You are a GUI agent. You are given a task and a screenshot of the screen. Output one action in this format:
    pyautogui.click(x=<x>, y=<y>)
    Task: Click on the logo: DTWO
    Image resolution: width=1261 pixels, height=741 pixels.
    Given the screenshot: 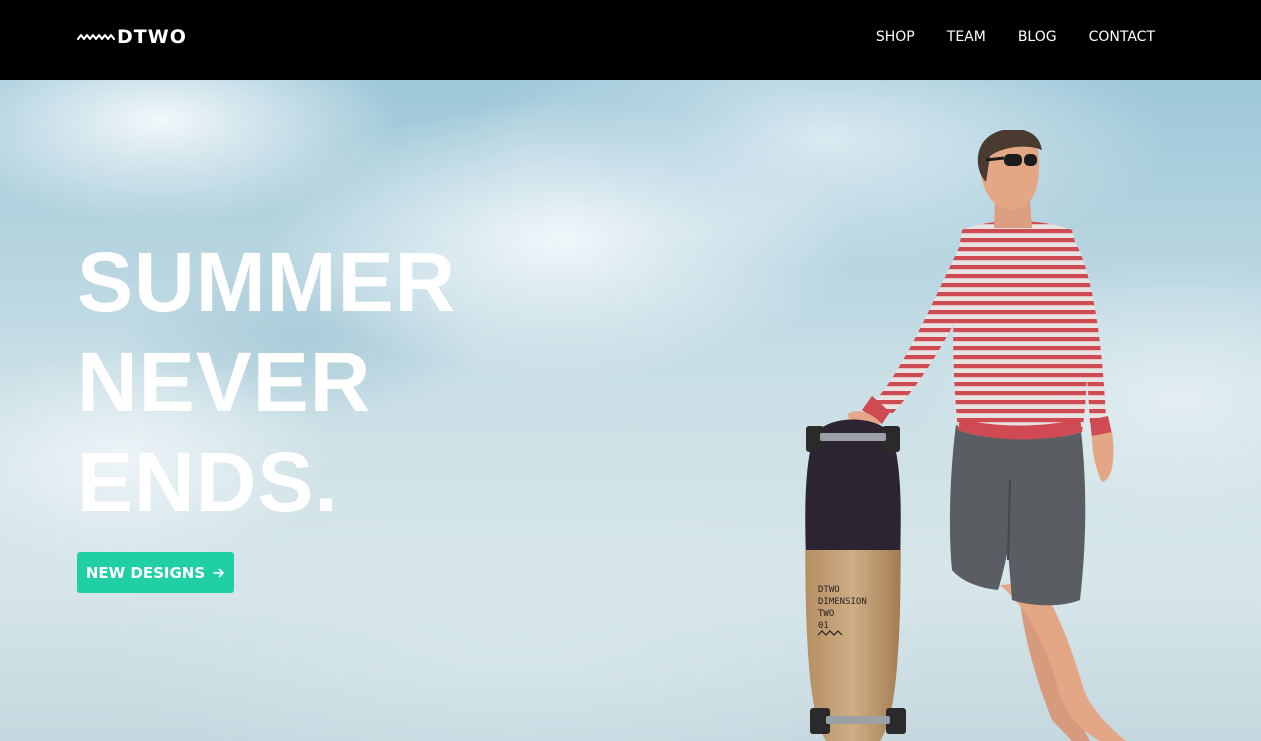 What is the action you would take?
    pyautogui.click(x=132, y=37)
    